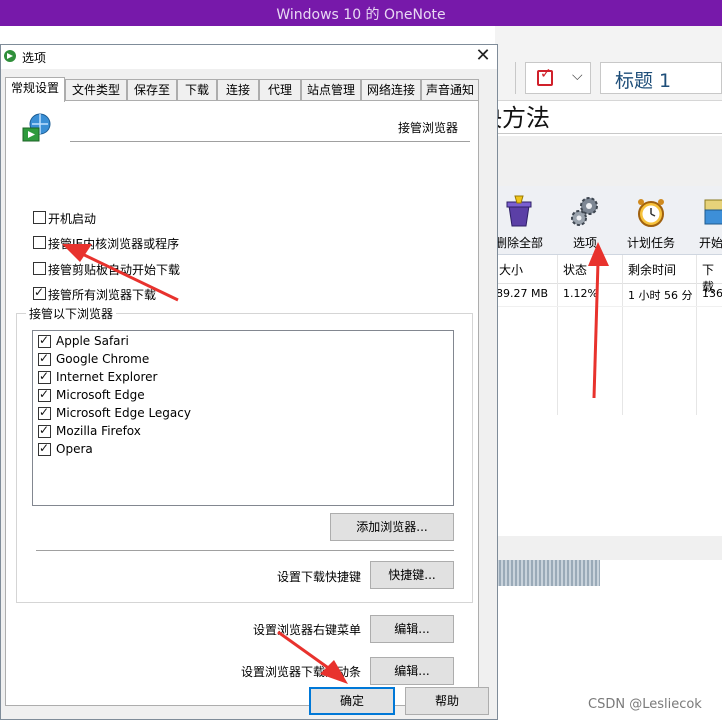  What do you see at coordinates (596, 330) in the screenshot?
I see `arrow-to-options` at bounding box center [596, 330].